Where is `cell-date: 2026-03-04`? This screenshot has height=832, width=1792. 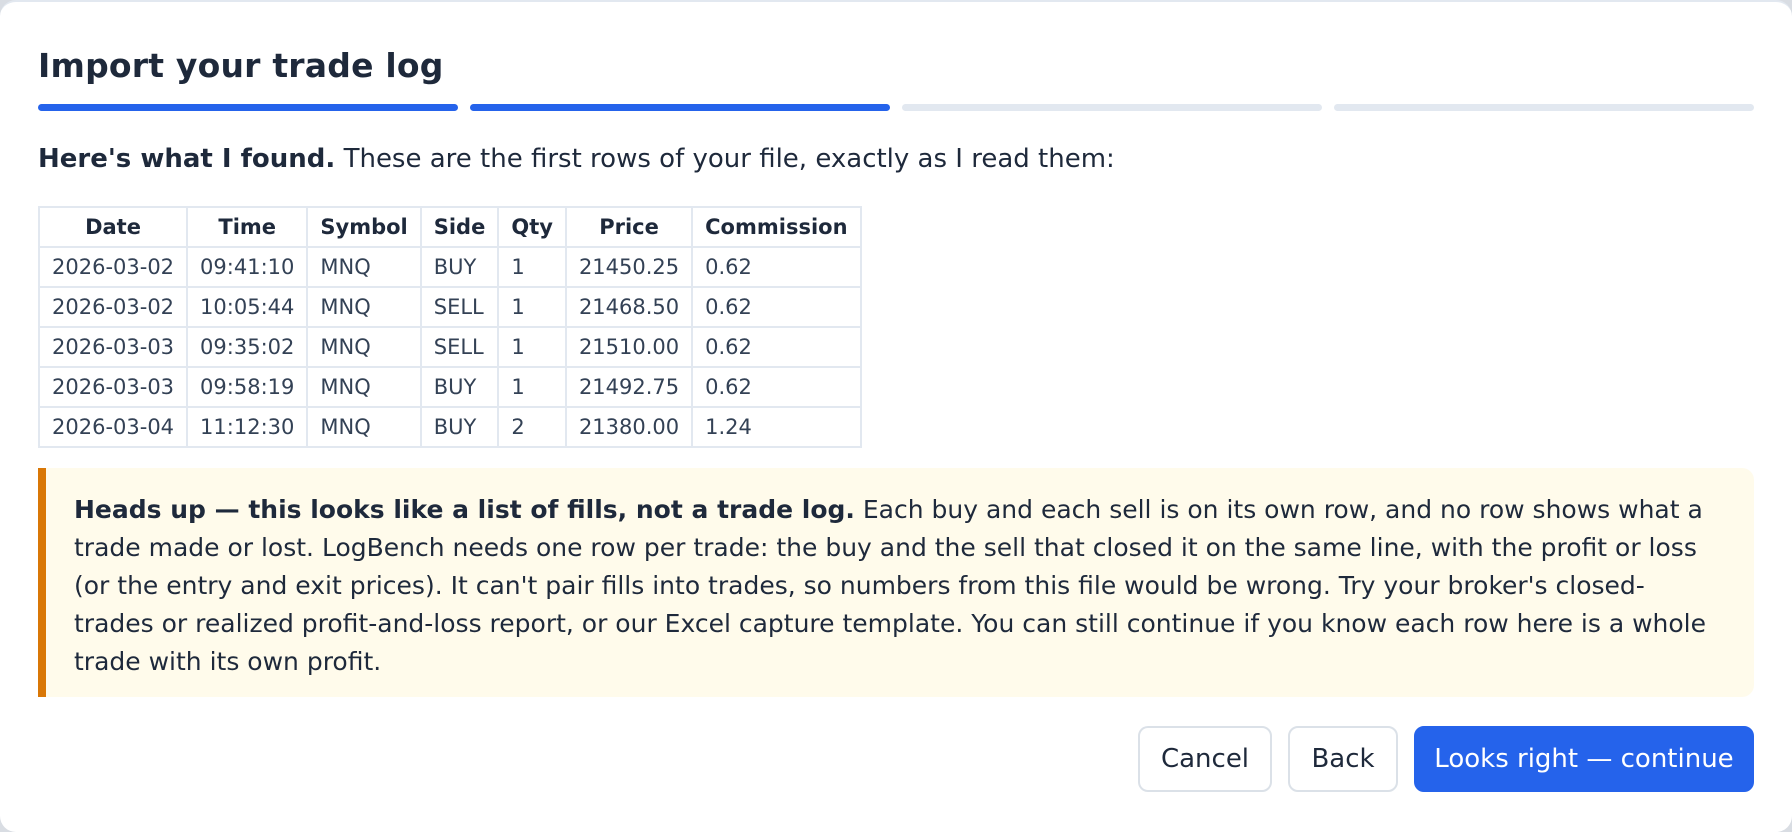 cell-date: 2026-03-04 is located at coordinates (113, 427).